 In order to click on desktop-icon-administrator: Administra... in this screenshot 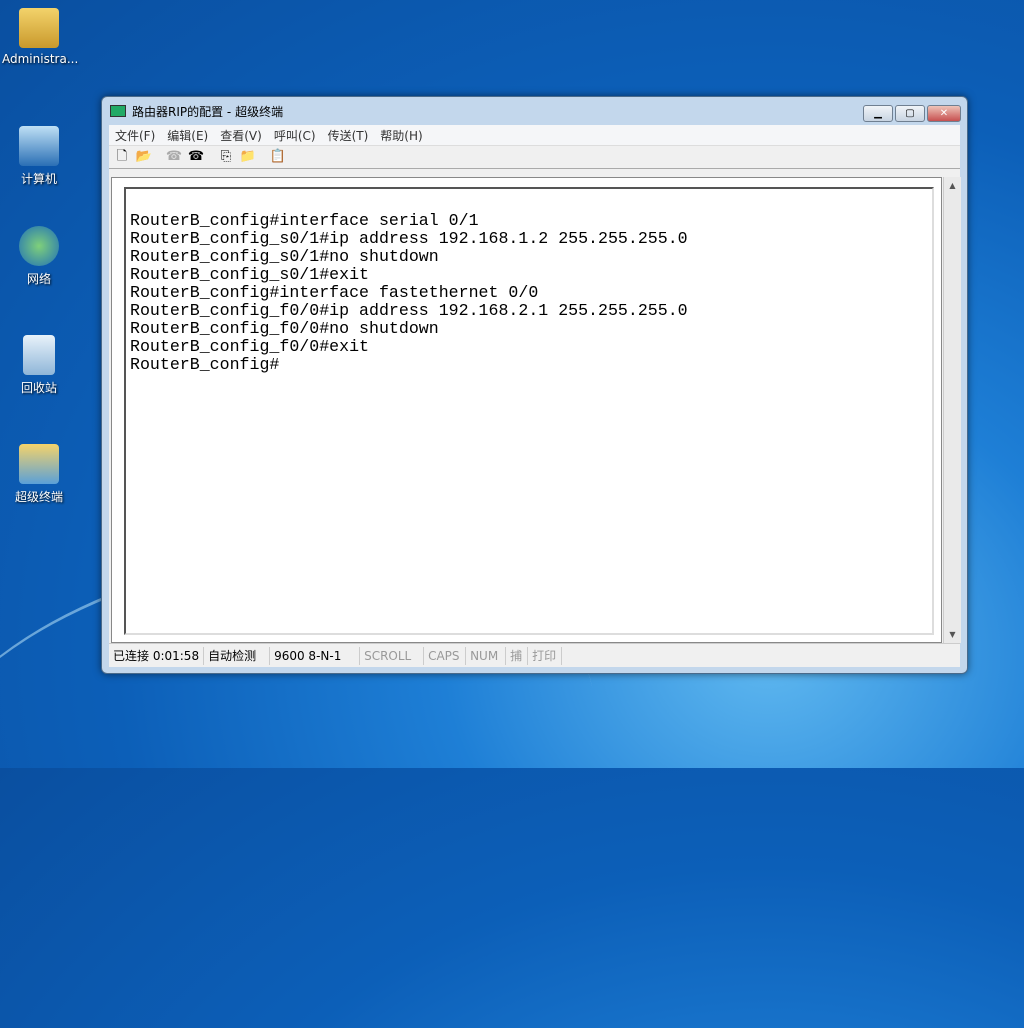, I will do `click(40, 37)`.